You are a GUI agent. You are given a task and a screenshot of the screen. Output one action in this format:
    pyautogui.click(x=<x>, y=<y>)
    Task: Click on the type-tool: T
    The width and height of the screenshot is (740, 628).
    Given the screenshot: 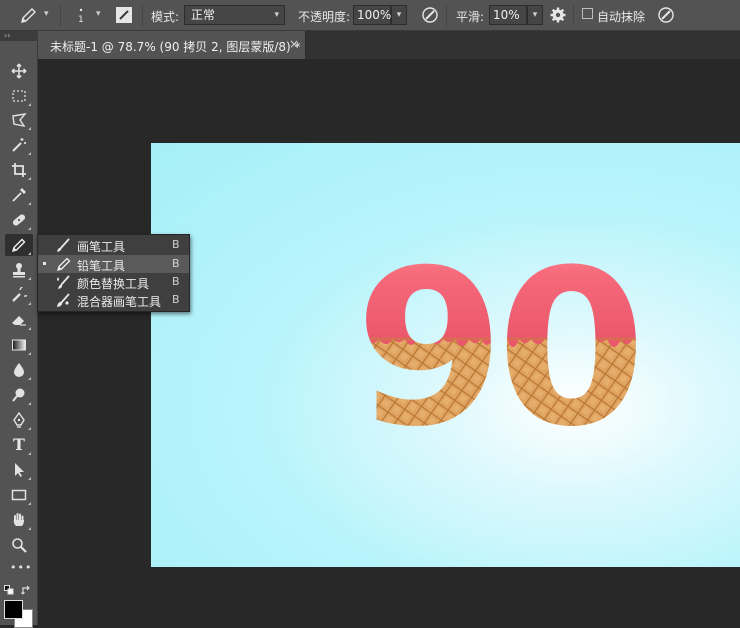 What is the action you would take?
    pyautogui.click(x=19, y=445)
    